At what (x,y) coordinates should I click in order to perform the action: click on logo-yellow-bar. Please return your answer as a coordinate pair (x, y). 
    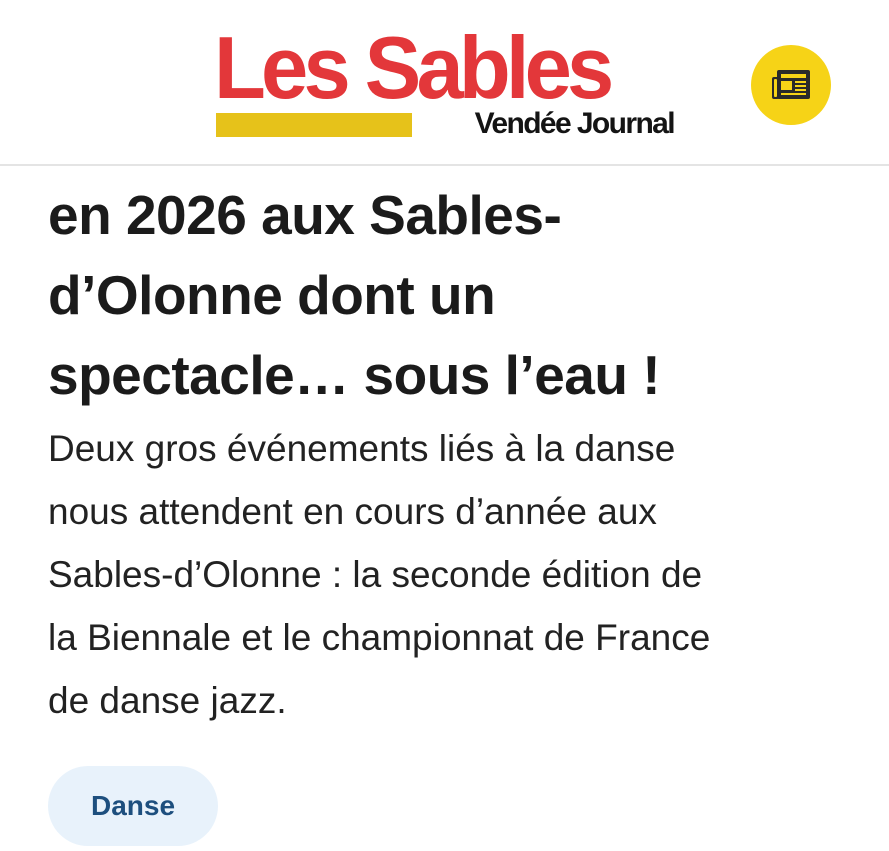
    Looking at the image, I should click on (314, 125).